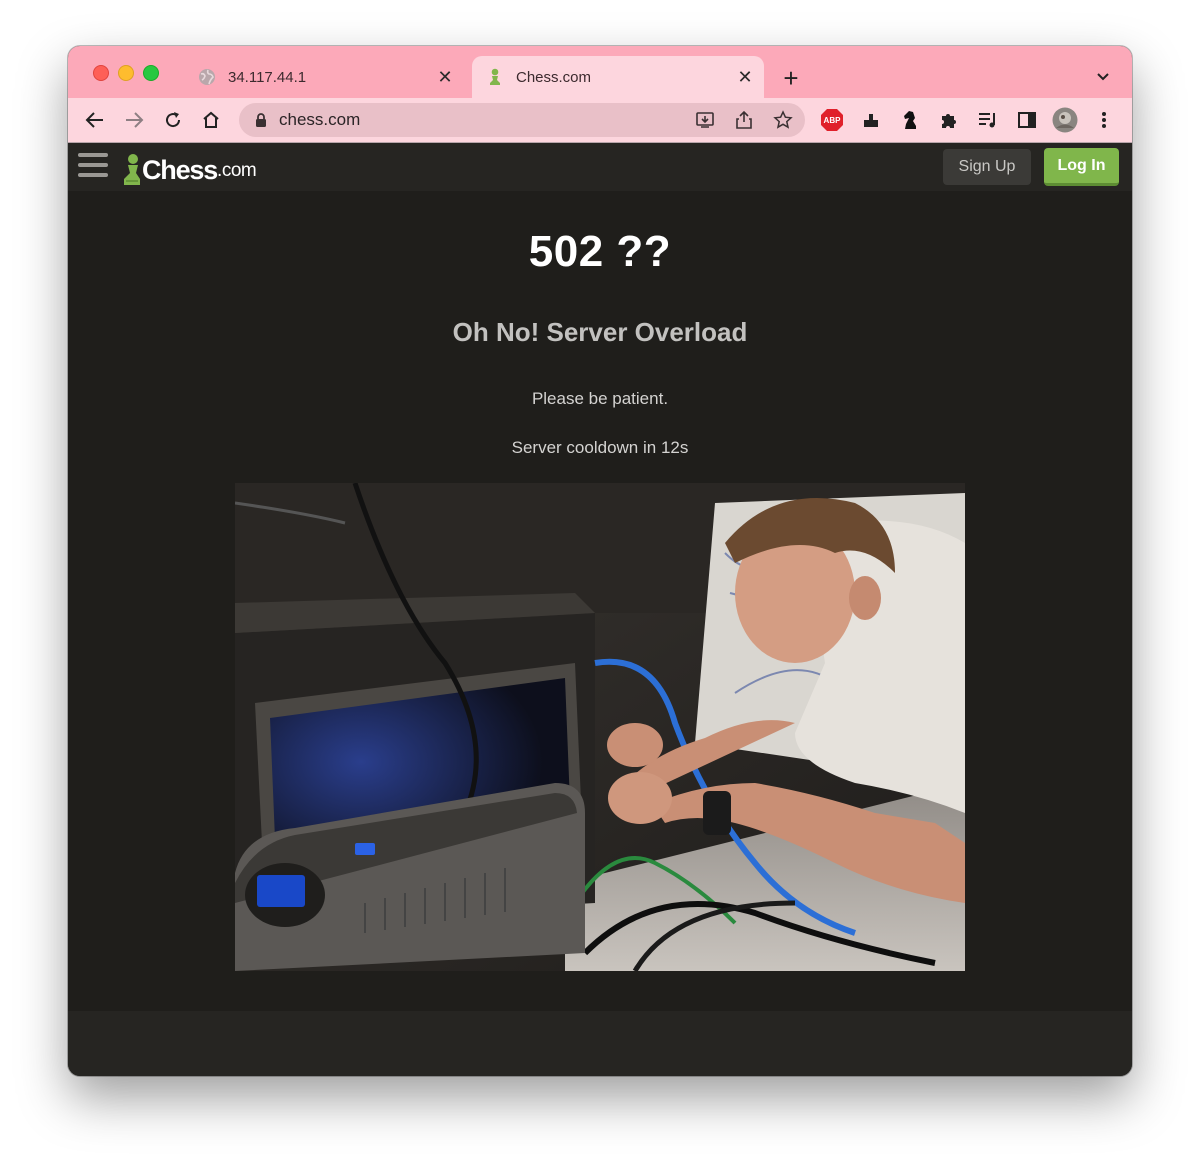 Image resolution: width=1200 pixels, height=1167 pixels. Describe the element at coordinates (600, 447) in the screenshot. I see `cooldown-text: Server cooldown in 12s` at that location.